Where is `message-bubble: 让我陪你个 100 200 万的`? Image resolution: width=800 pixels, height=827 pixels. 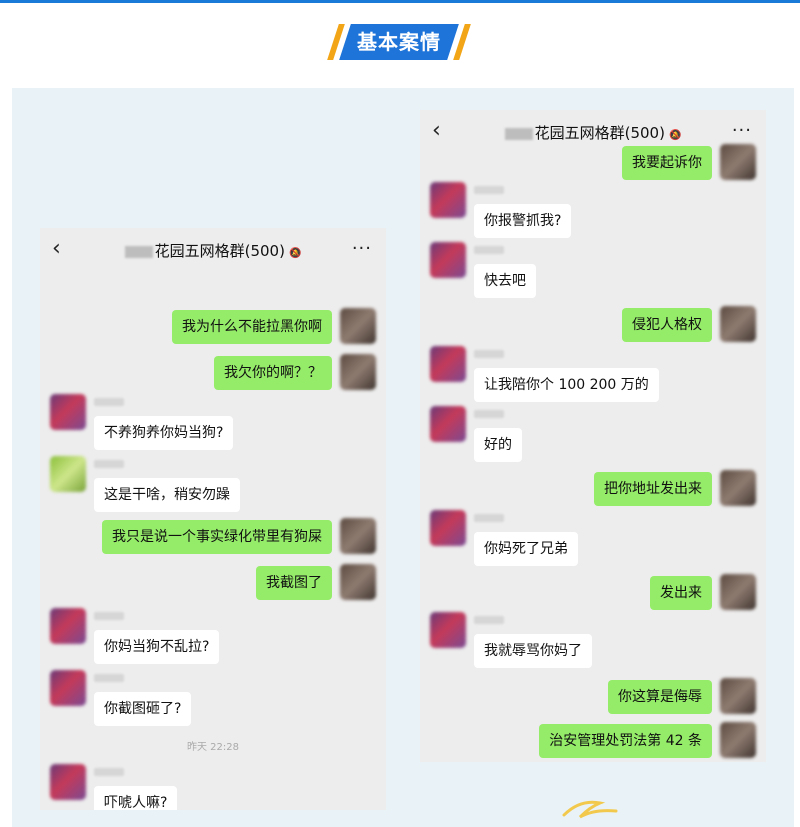
message-bubble: 让我陪你个 100 200 万的 is located at coordinates (566, 385).